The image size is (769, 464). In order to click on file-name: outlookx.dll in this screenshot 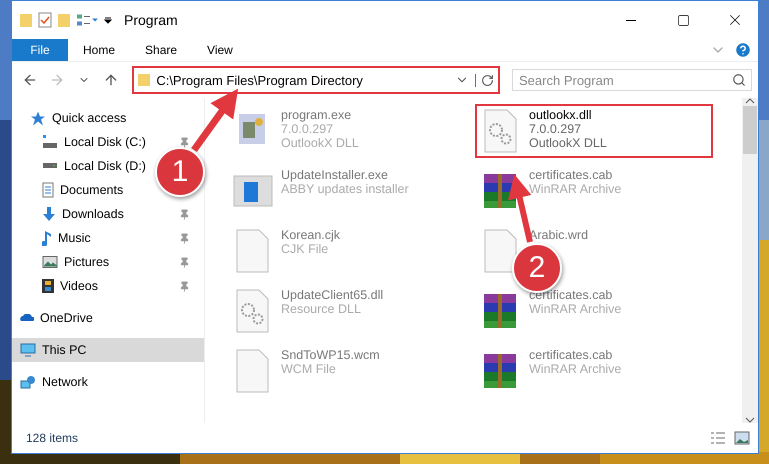, I will do `click(568, 115)`.